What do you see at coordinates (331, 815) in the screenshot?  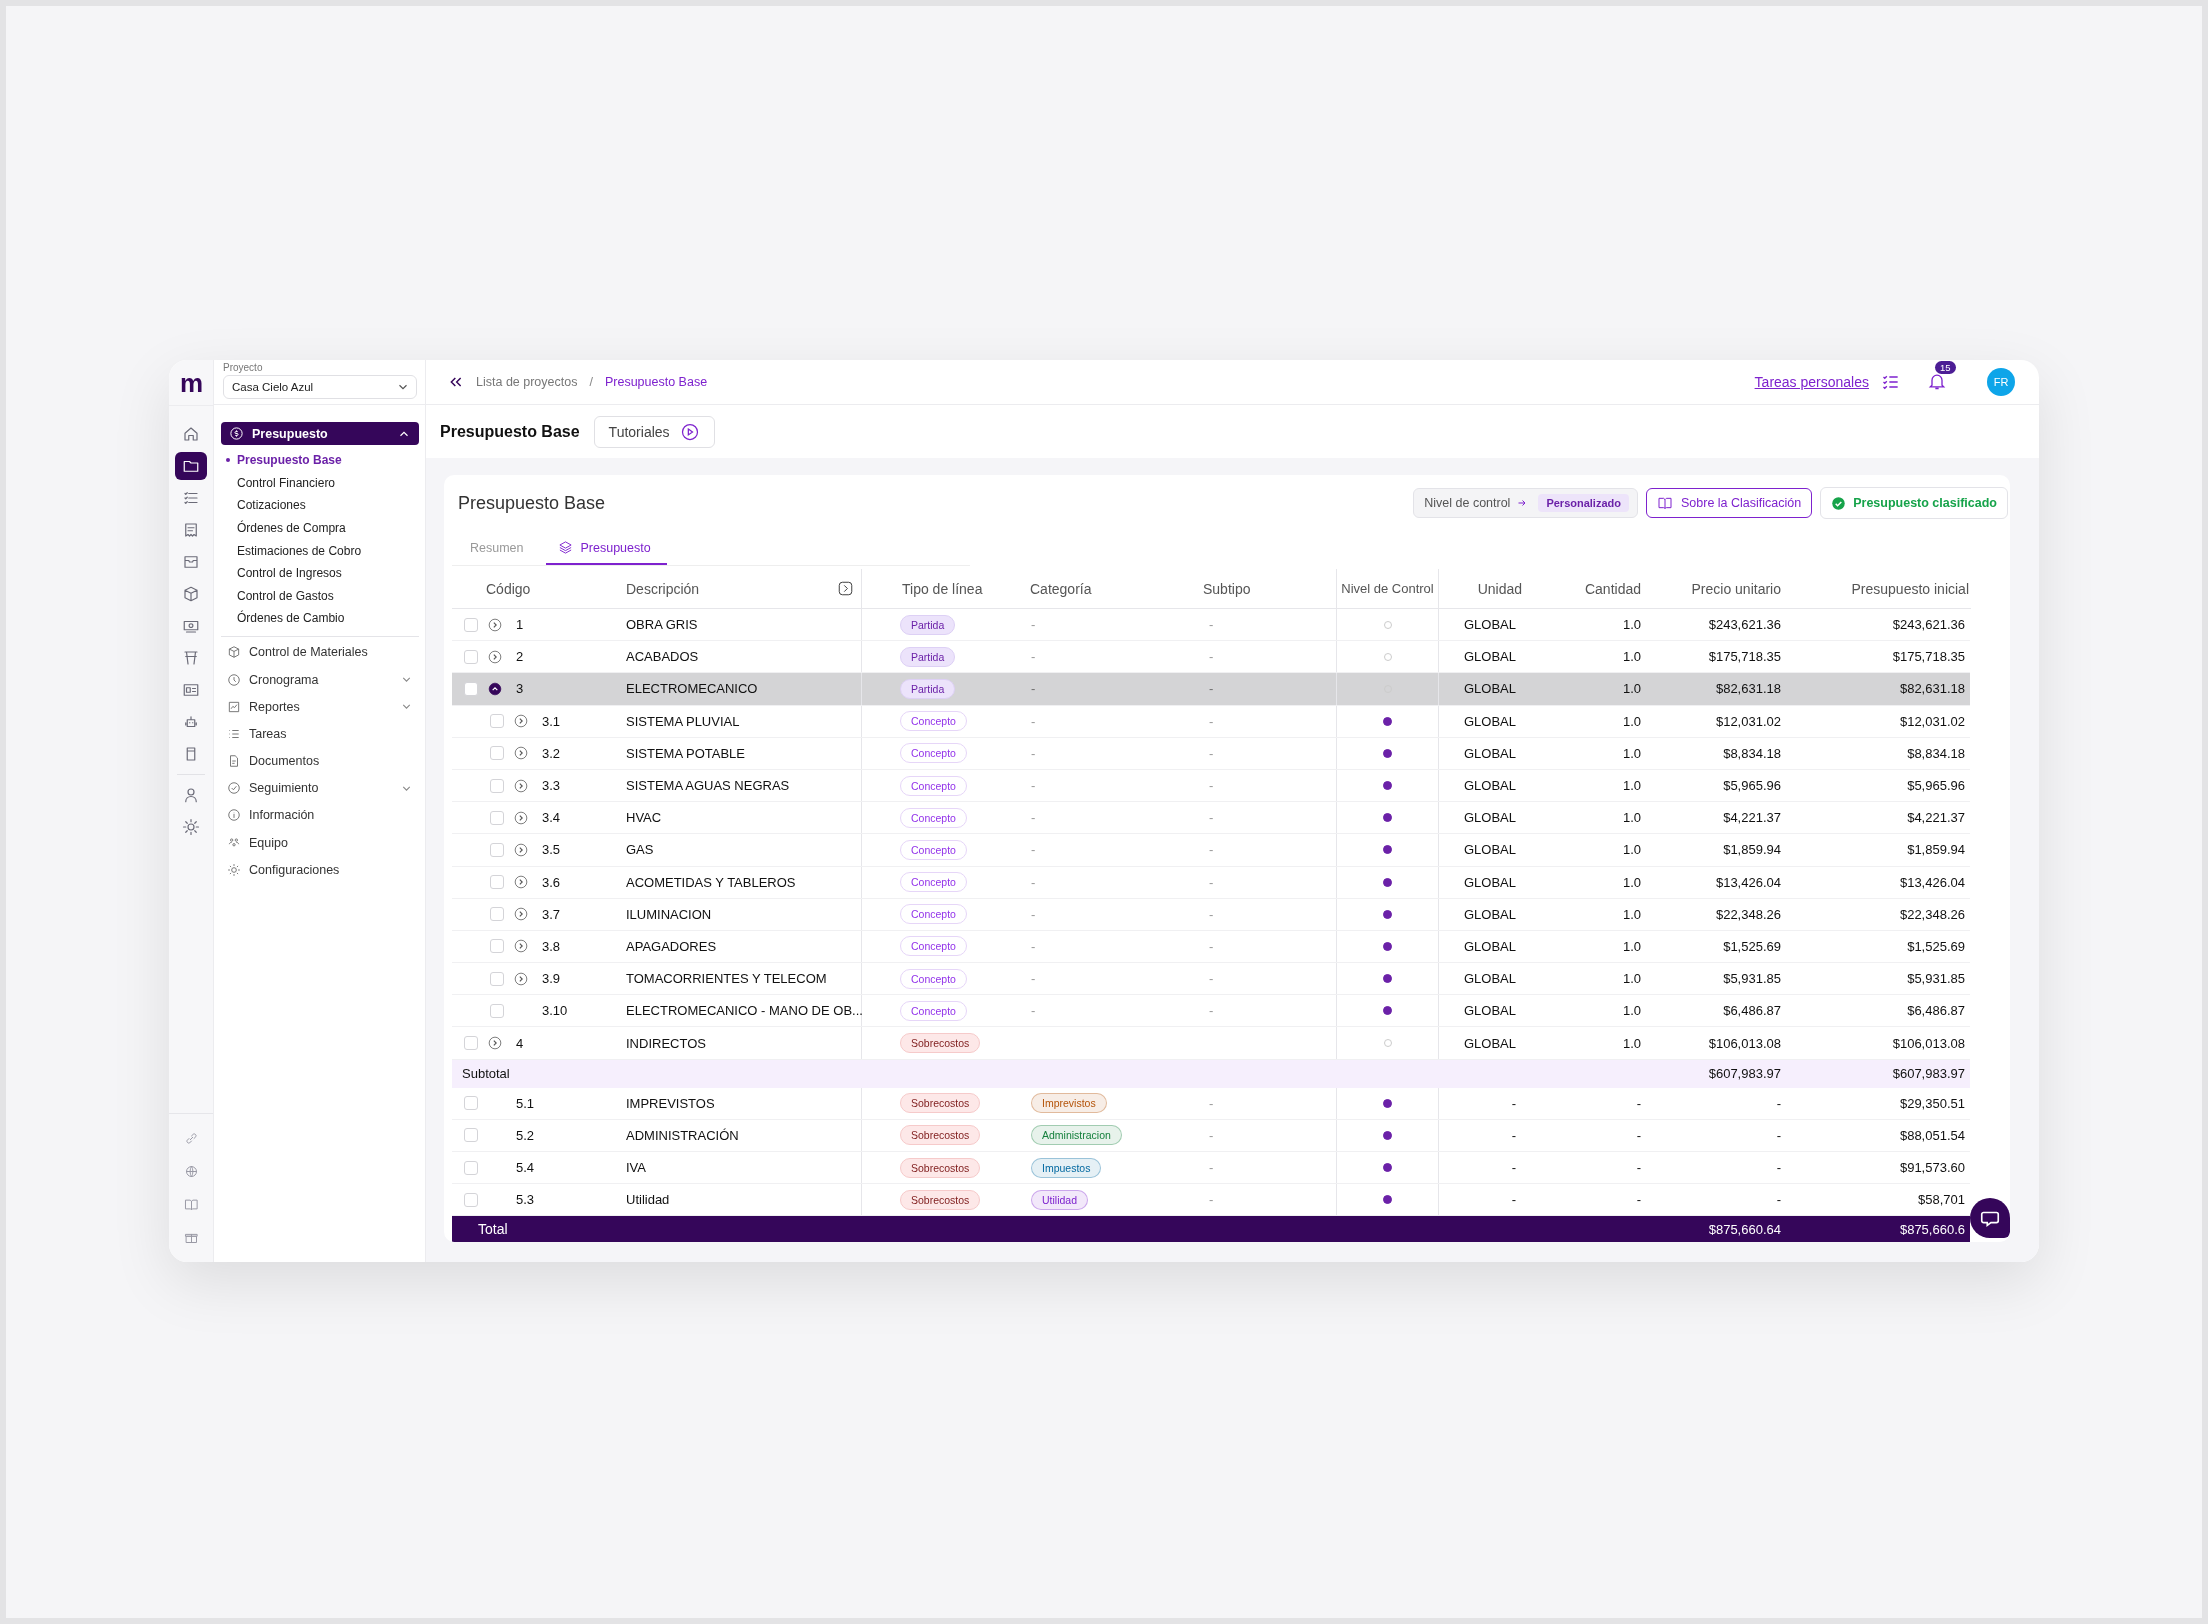 I see `sidebar-item: Información` at bounding box center [331, 815].